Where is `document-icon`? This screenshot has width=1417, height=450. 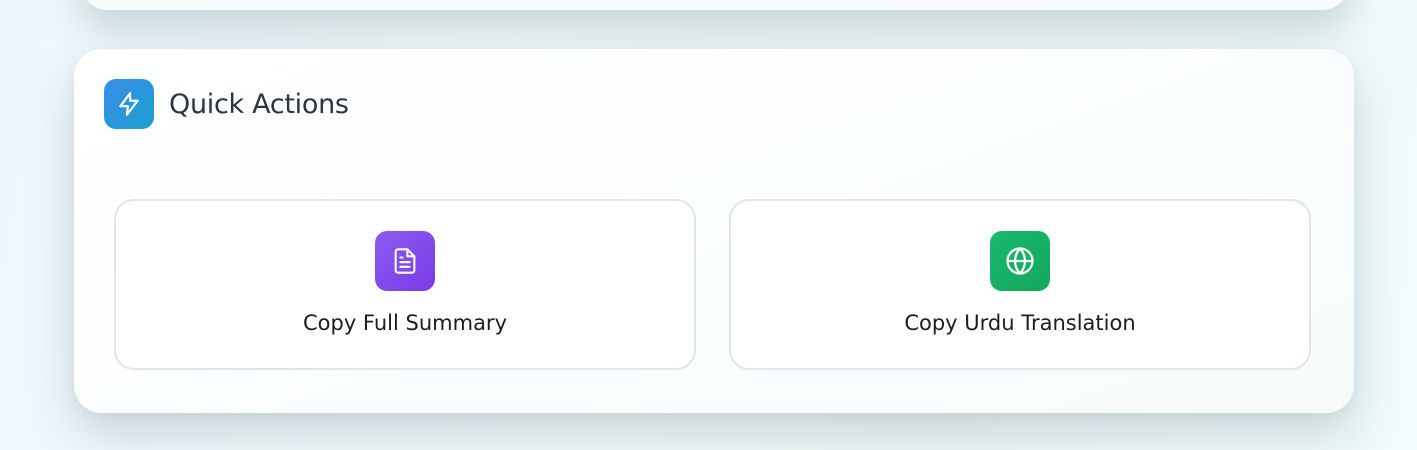 document-icon is located at coordinates (405, 261).